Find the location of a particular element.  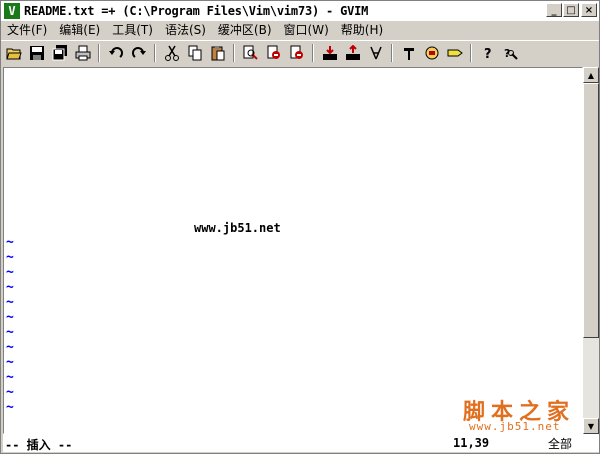

scroll-up-button: ▲ is located at coordinates (591, 75).